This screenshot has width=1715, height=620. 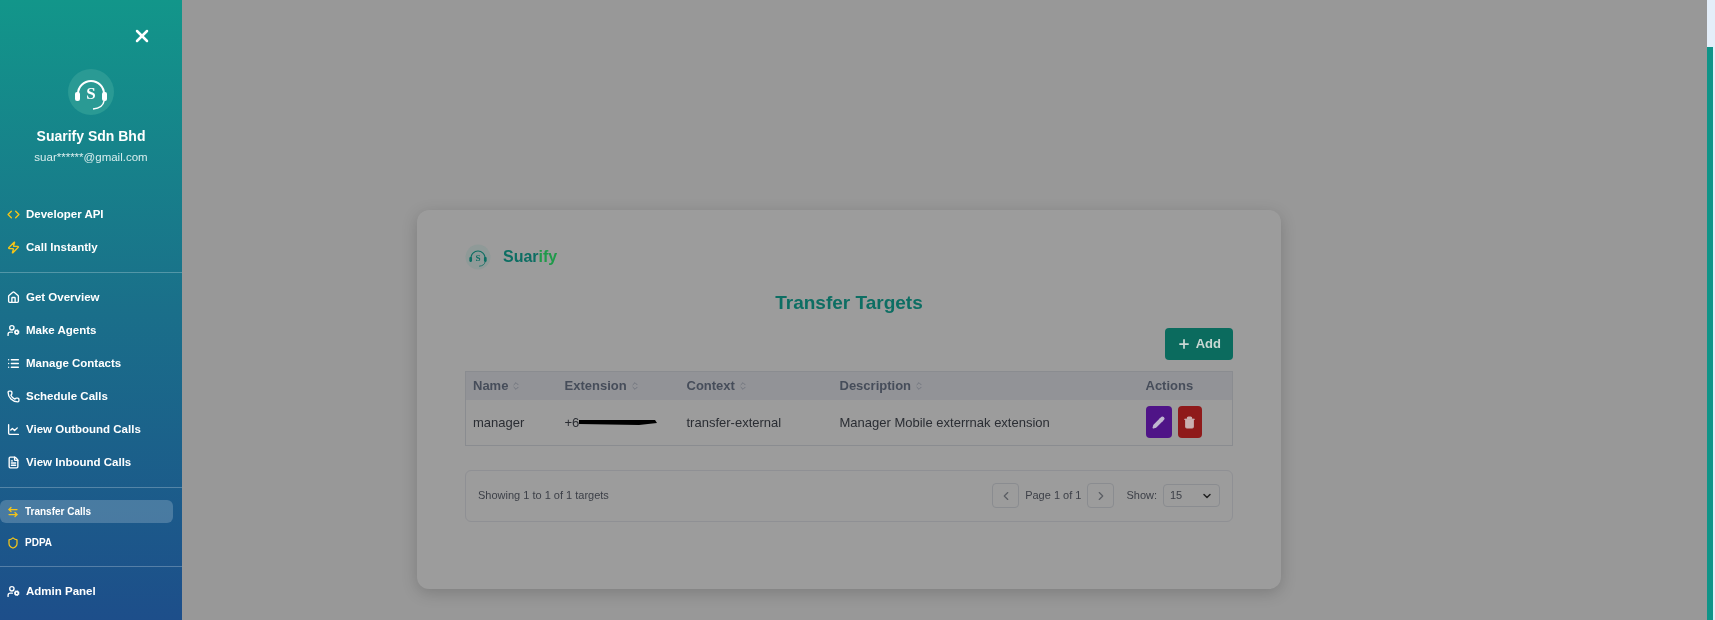 What do you see at coordinates (86, 430) in the screenshot?
I see `nav-item: View Outbound Calls` at bounding box center [86, 430].